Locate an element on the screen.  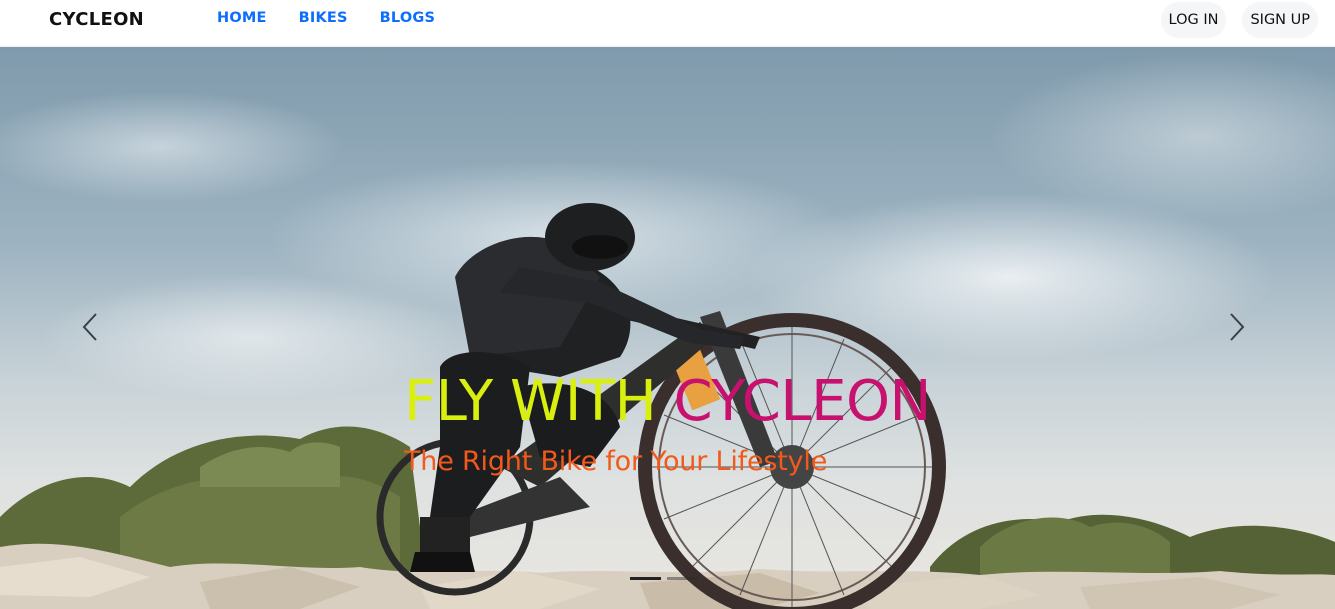
hero-headline: FLY WITH CYCLEON is located at coordinates (667, 402).